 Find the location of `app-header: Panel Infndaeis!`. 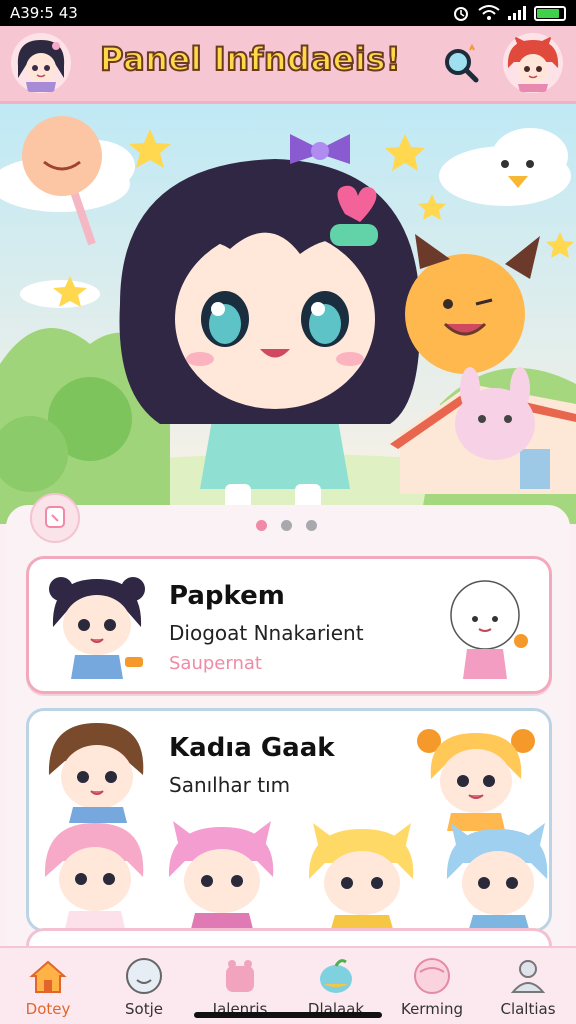

app-header: Panel Infndaeis! is located at coordinates (288, 65).